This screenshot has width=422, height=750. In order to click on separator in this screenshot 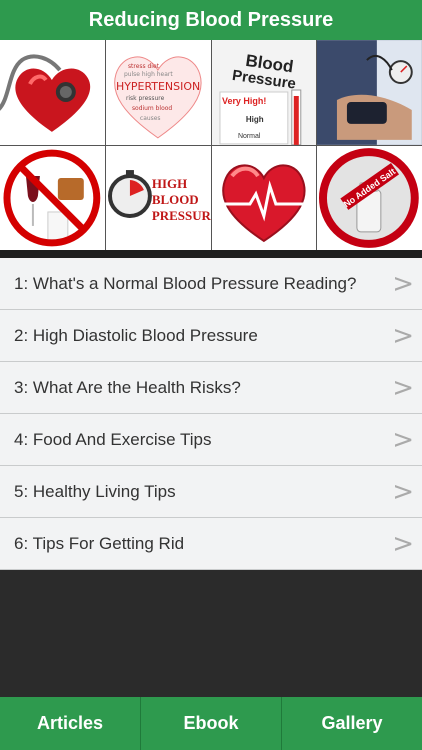, I will do `click(211, 254)`.